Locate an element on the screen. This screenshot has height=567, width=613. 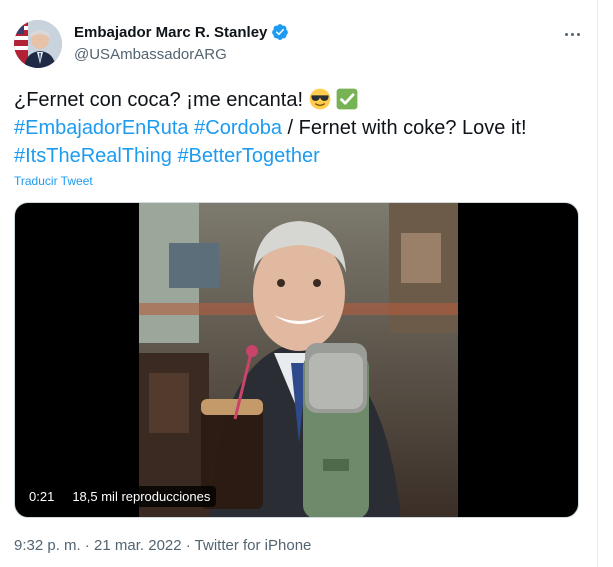
hashtag-itstherealthing: #ItsTheRealThing is located at coordinates (93, 156).